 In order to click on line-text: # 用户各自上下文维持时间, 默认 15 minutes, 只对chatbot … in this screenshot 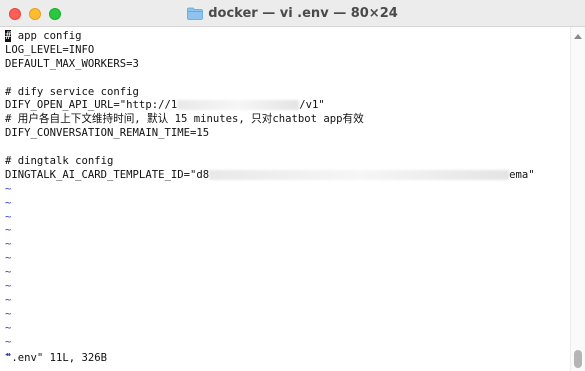, I will do `click(184, 119)`.